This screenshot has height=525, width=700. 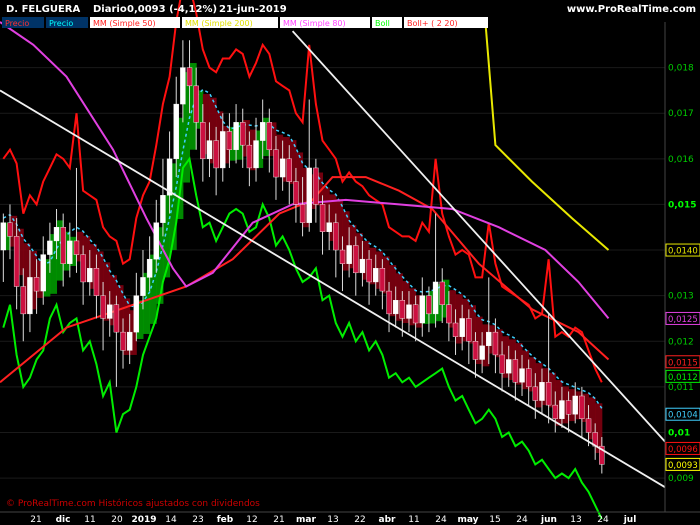 I want to click on y-tick-label-6: 0,012, so click(x=681, y=342).